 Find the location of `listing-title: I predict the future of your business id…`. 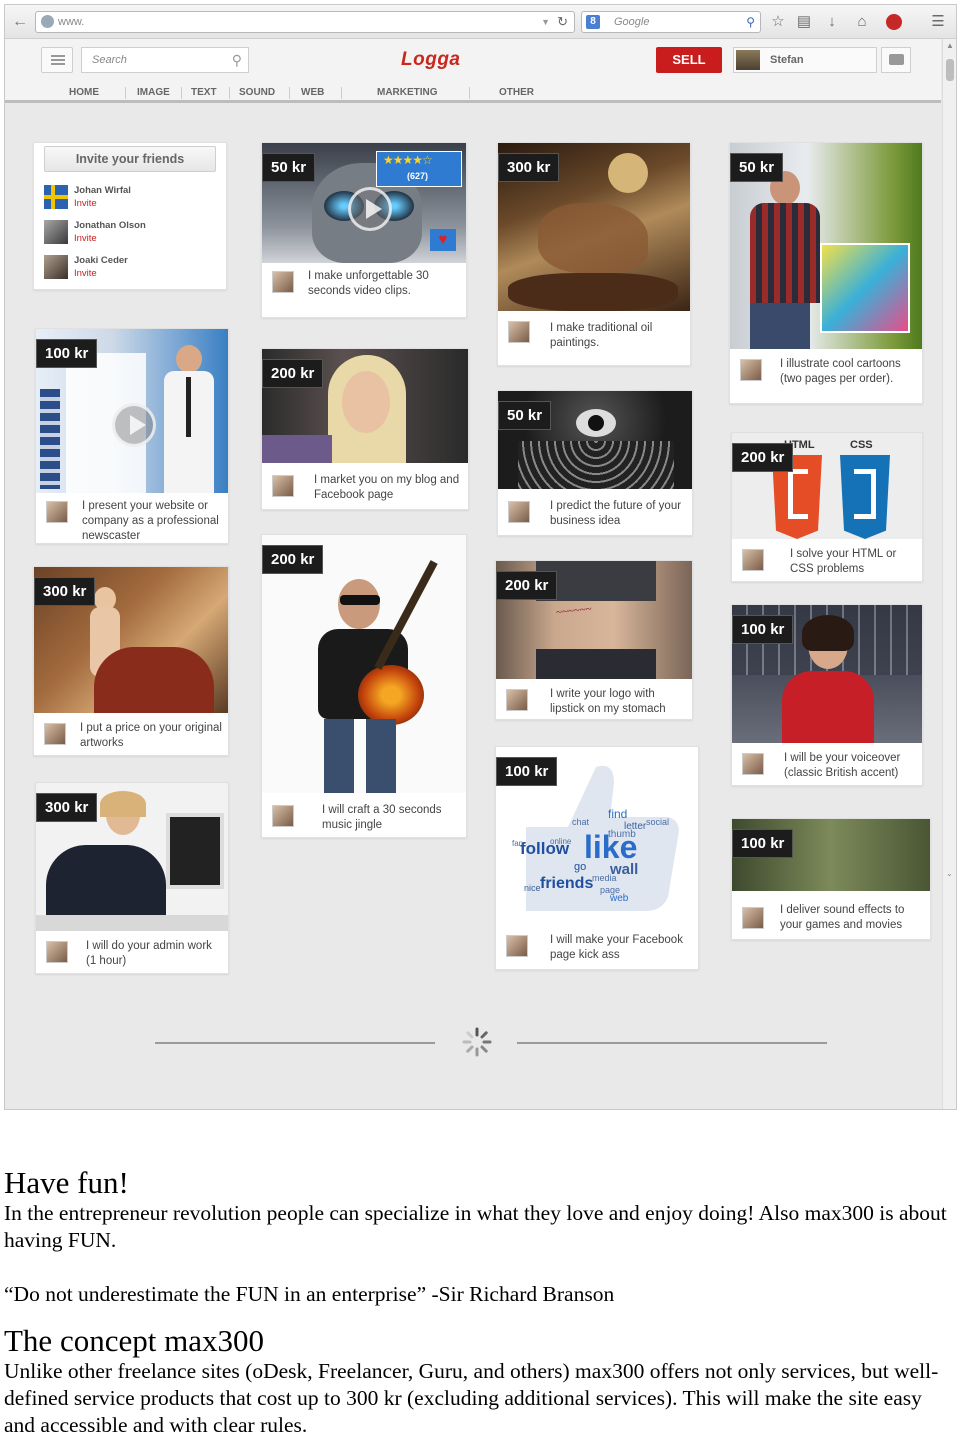

listing-title: I predict the future of your business id… is located at coordinates (595, 514).